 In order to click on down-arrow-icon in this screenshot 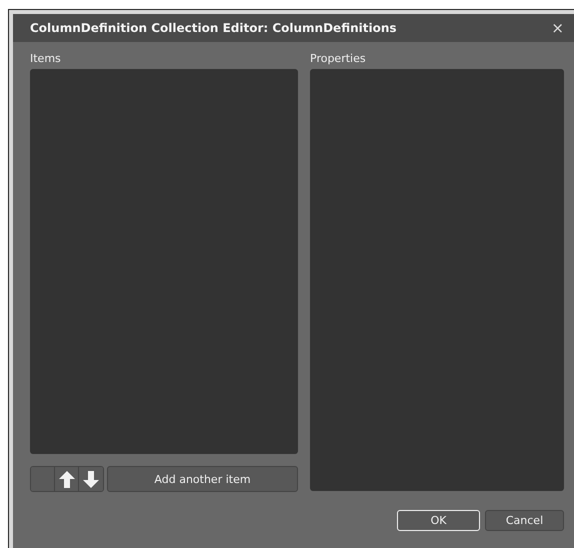, I will do `click(91, 479)`.